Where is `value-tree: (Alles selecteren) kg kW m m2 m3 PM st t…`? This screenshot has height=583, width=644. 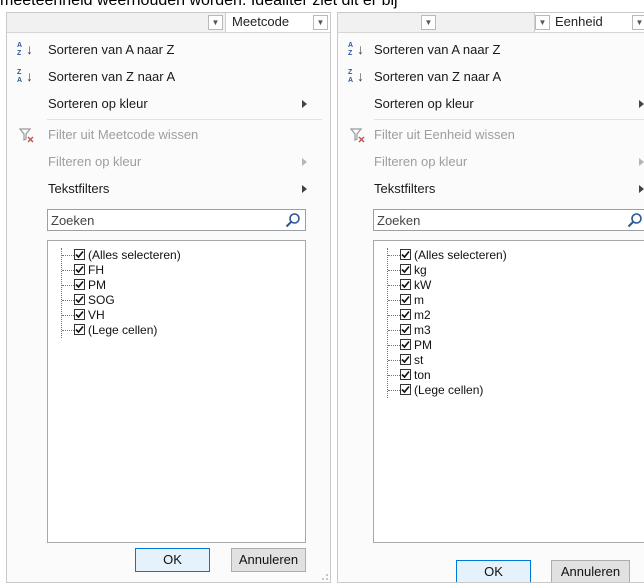
value-tree: (Alles selecteren) kg kW m m2 m3 PM st t… is located at coordinates (447, 323).